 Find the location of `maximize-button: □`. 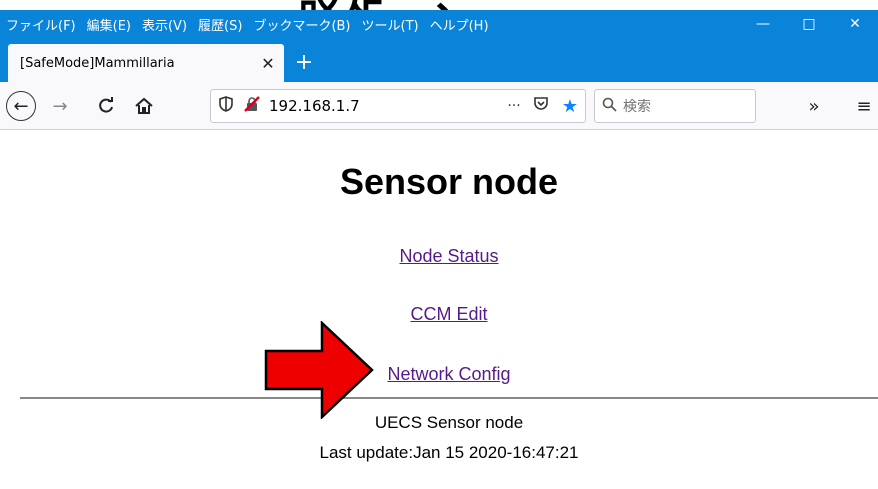

maximize-button: □ is located at coordinates (809, 24).